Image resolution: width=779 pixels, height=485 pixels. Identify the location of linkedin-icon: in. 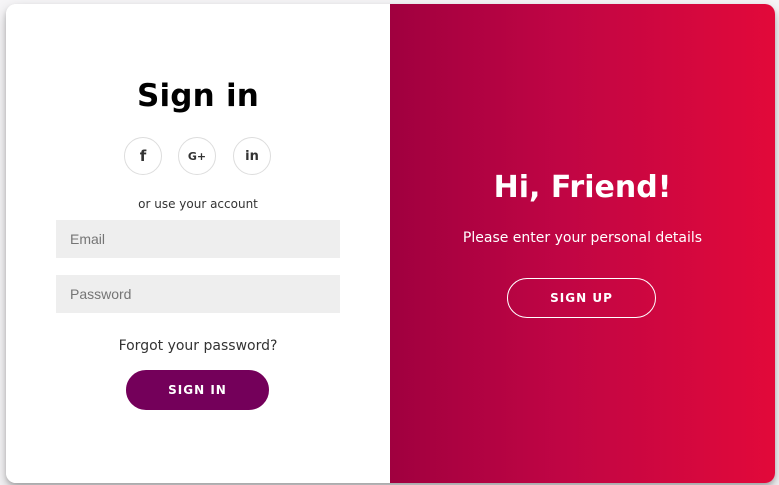
(252, 156).